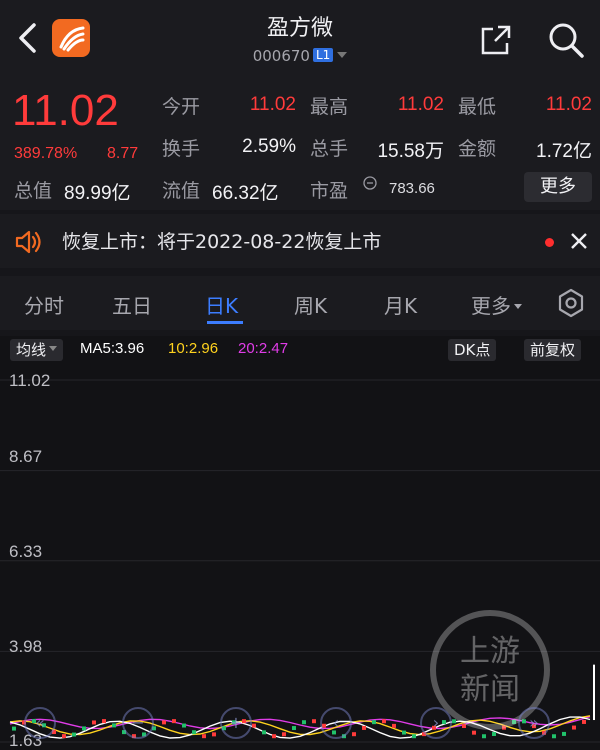  Describe the element at coordinates (579, 241) in the screenshot. I see `close-icon` at that location.